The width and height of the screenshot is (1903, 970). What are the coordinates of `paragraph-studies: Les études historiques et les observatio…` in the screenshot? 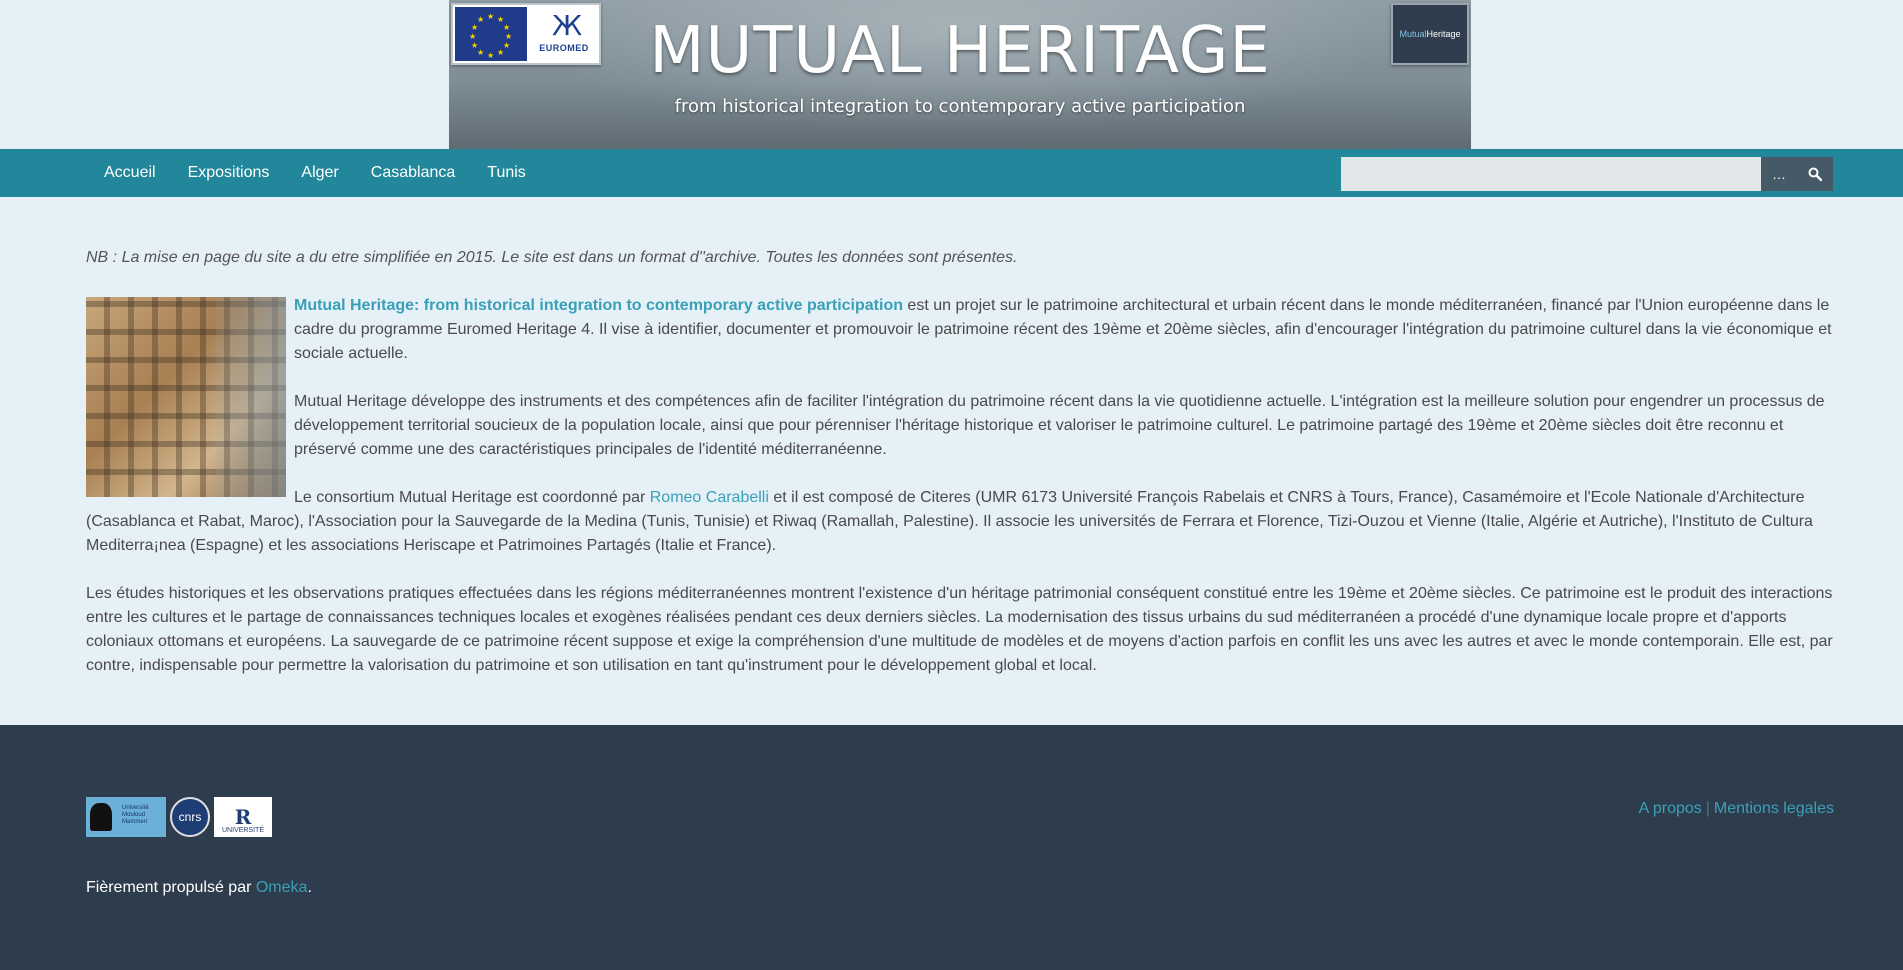 It's located at (959, 629).